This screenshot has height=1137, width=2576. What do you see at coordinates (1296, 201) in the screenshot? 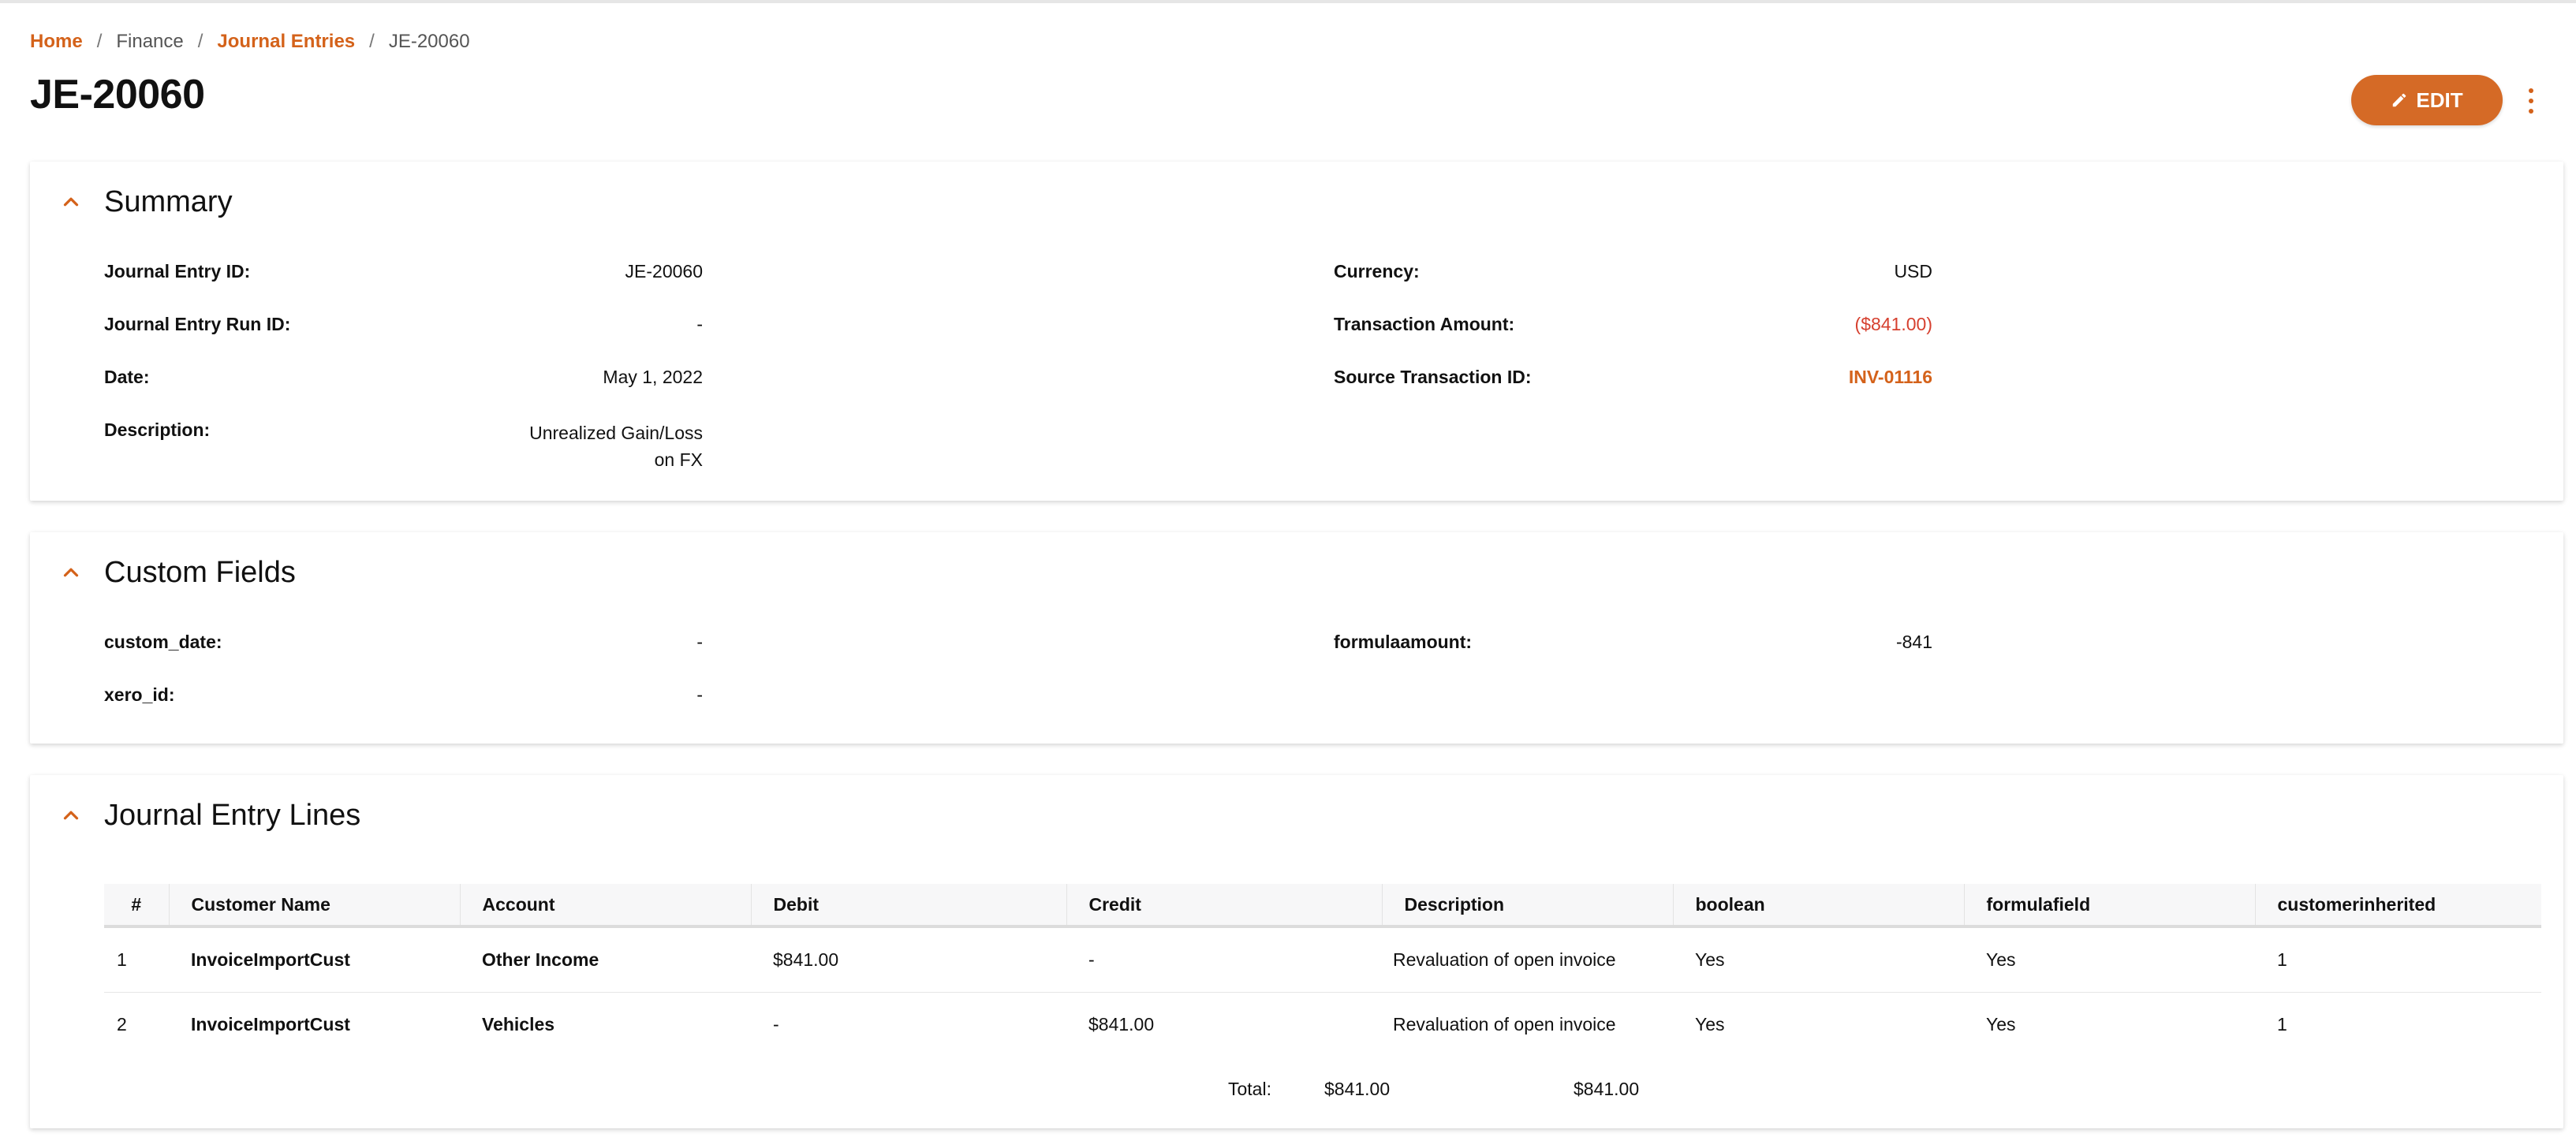
I see `summary-header: Summary` at bounding box center [1296, 201].